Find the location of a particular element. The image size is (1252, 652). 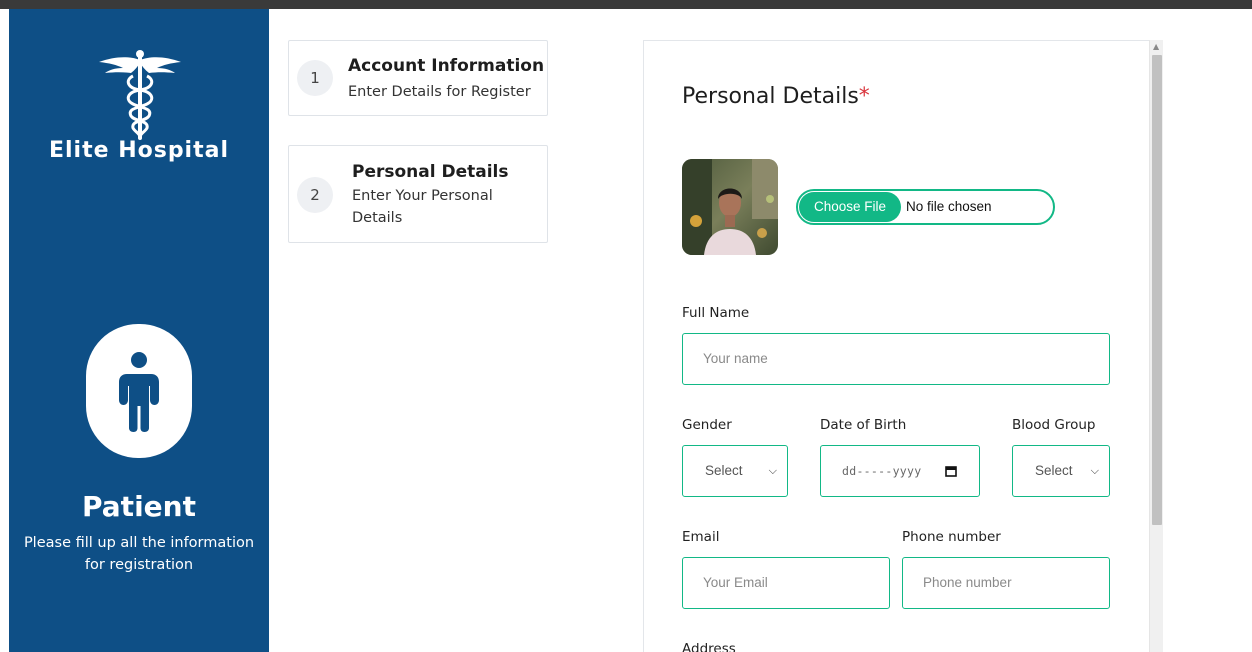

step-title: Personal Details is located at coordinates (430, 172).